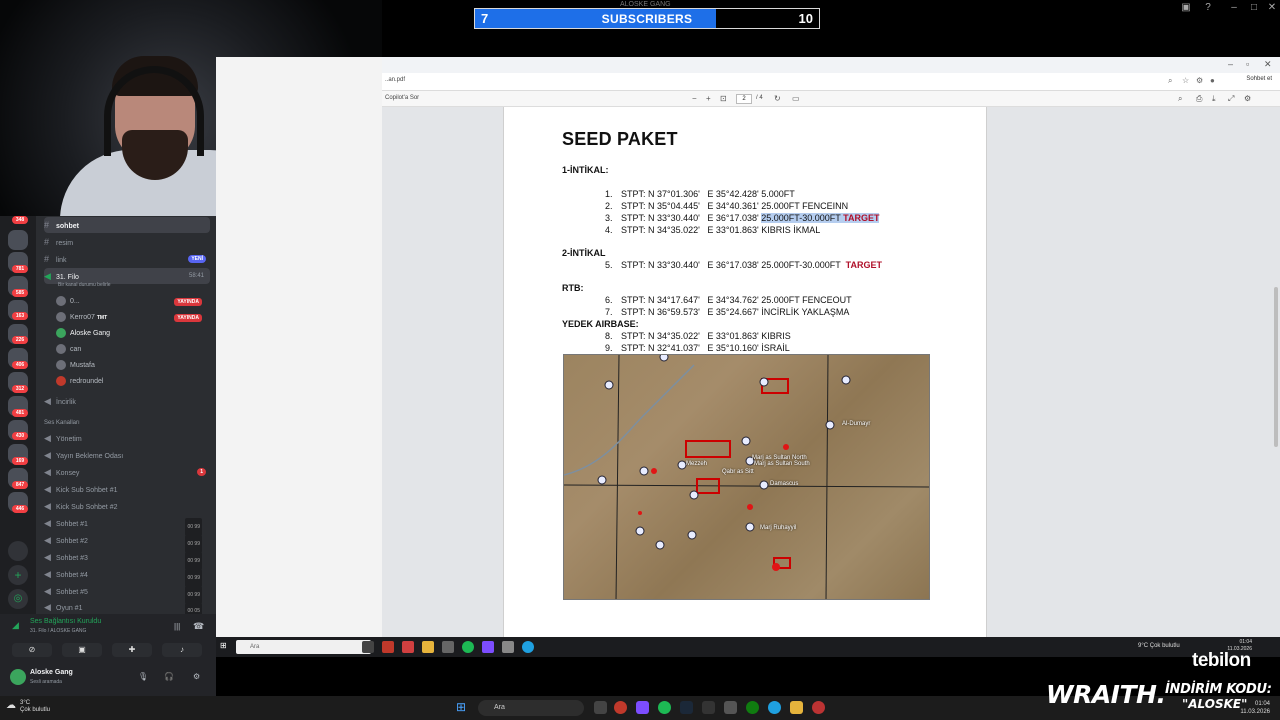  I want to click on voice-user: Mustafa, so click(131, 365).